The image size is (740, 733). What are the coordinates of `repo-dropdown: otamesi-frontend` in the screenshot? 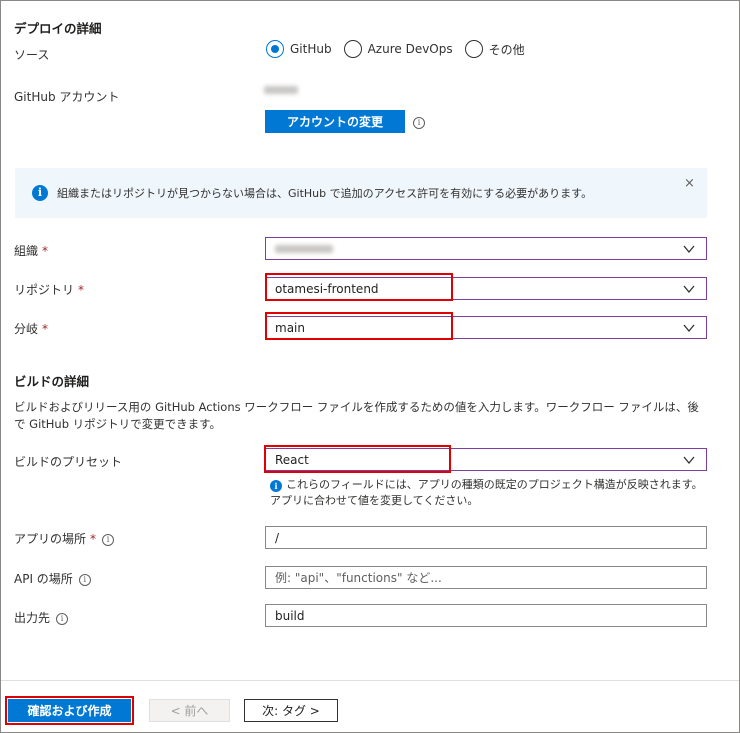 It's located at (486, 288).